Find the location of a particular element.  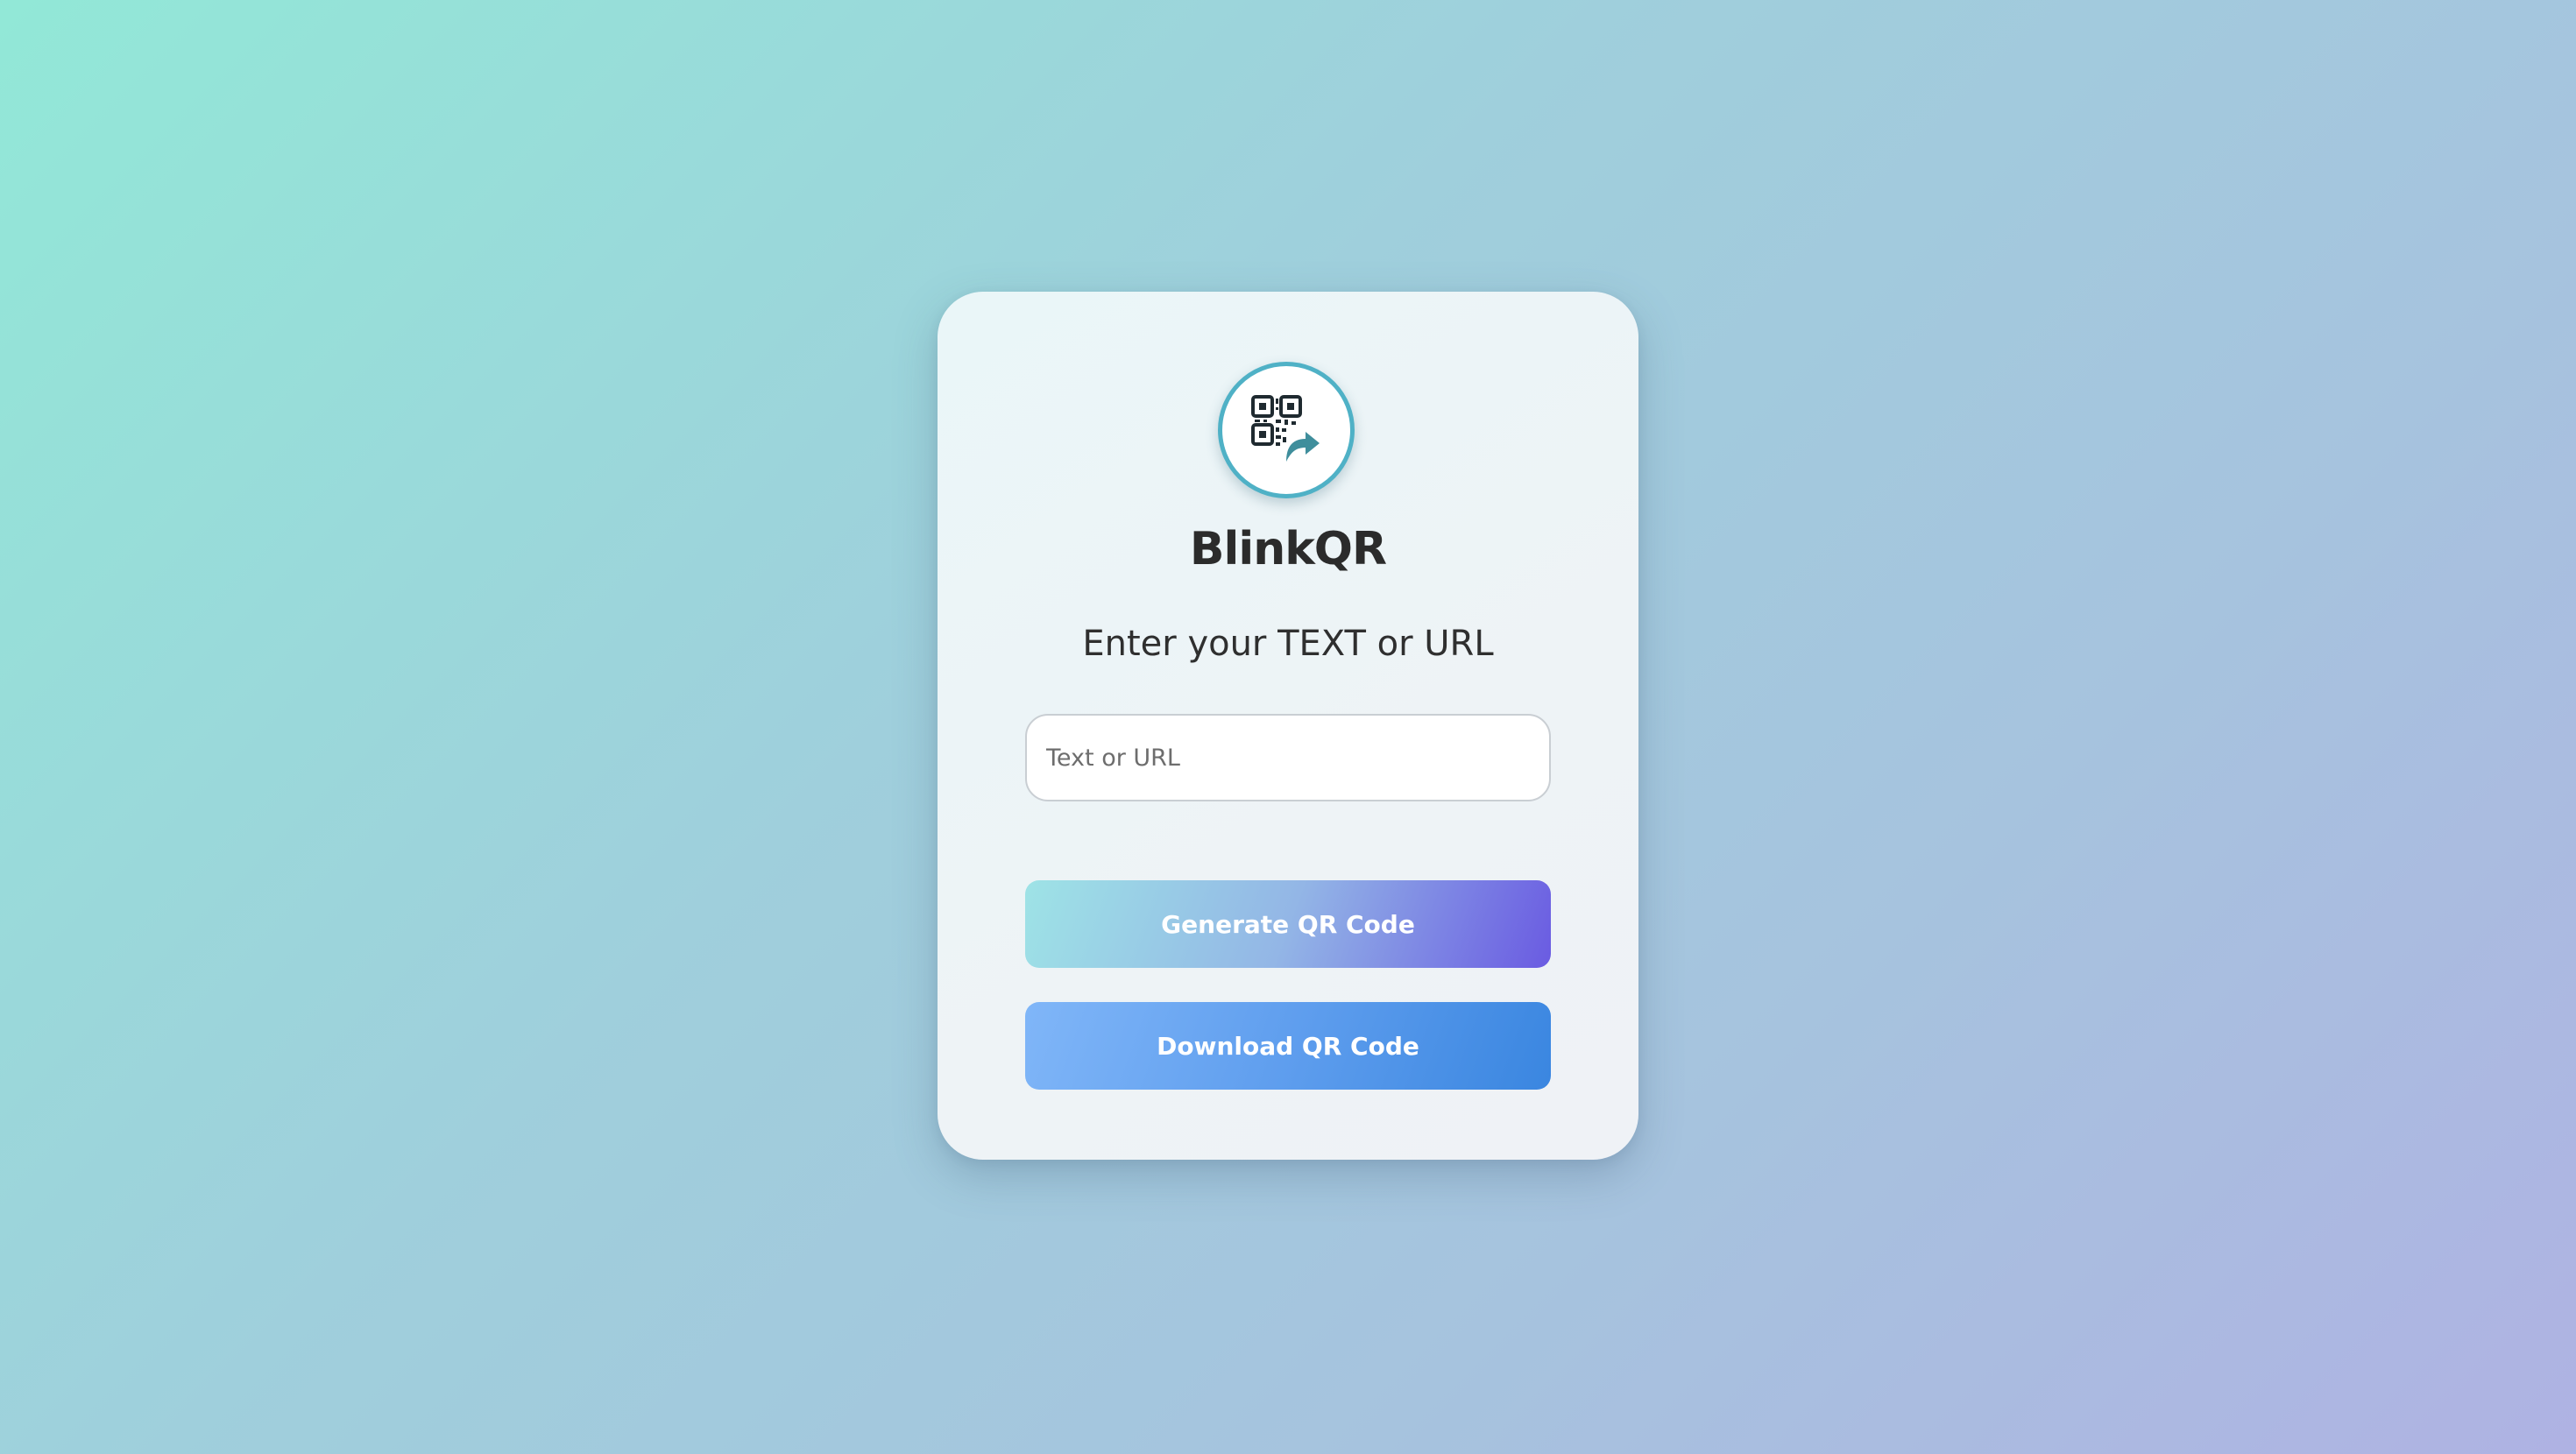

qr-code-share-icon is located at coordinates (1285, 428).